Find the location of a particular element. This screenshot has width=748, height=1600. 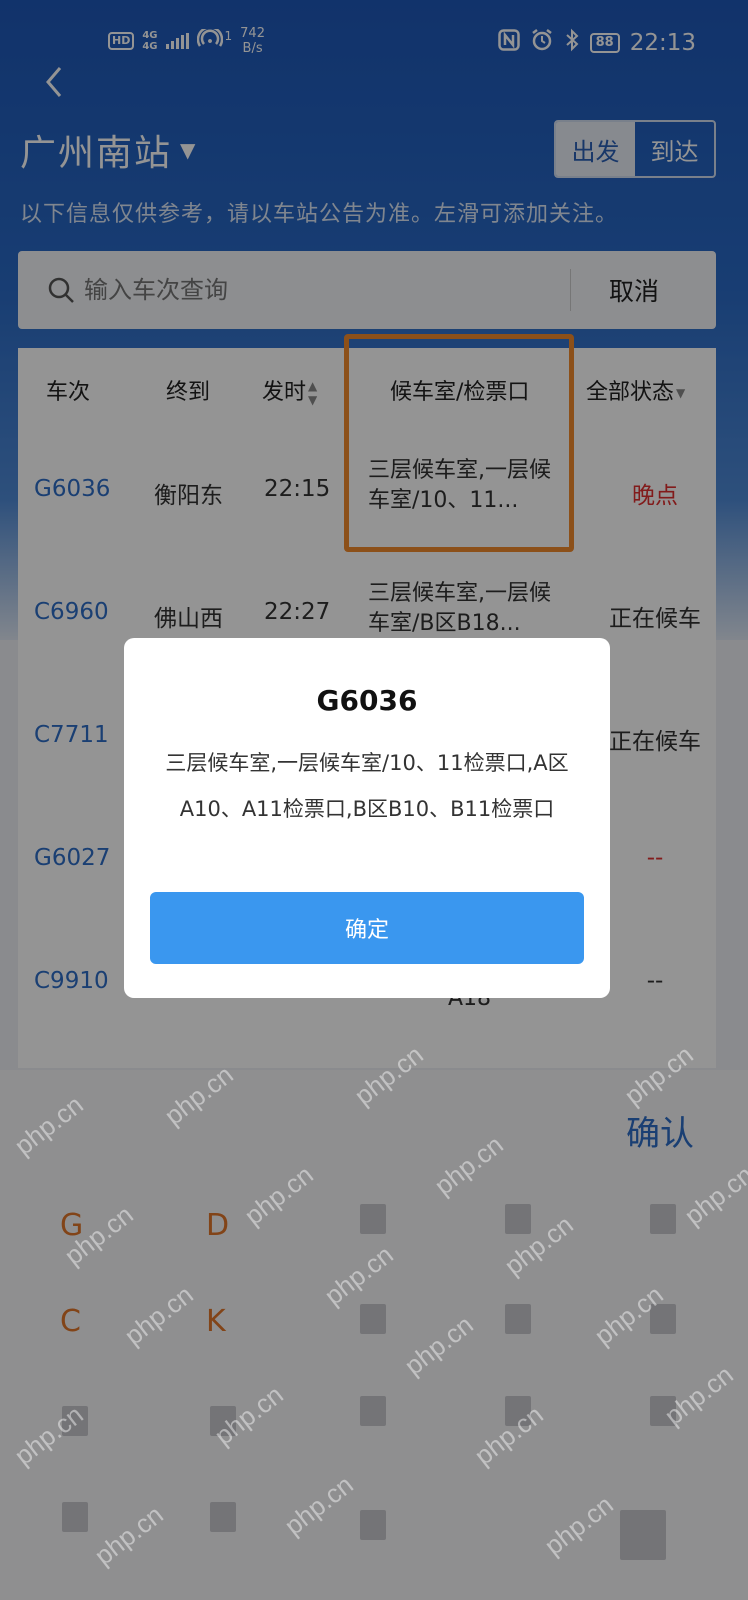

ok-button: 确定 is located at coordinates (367, 928).